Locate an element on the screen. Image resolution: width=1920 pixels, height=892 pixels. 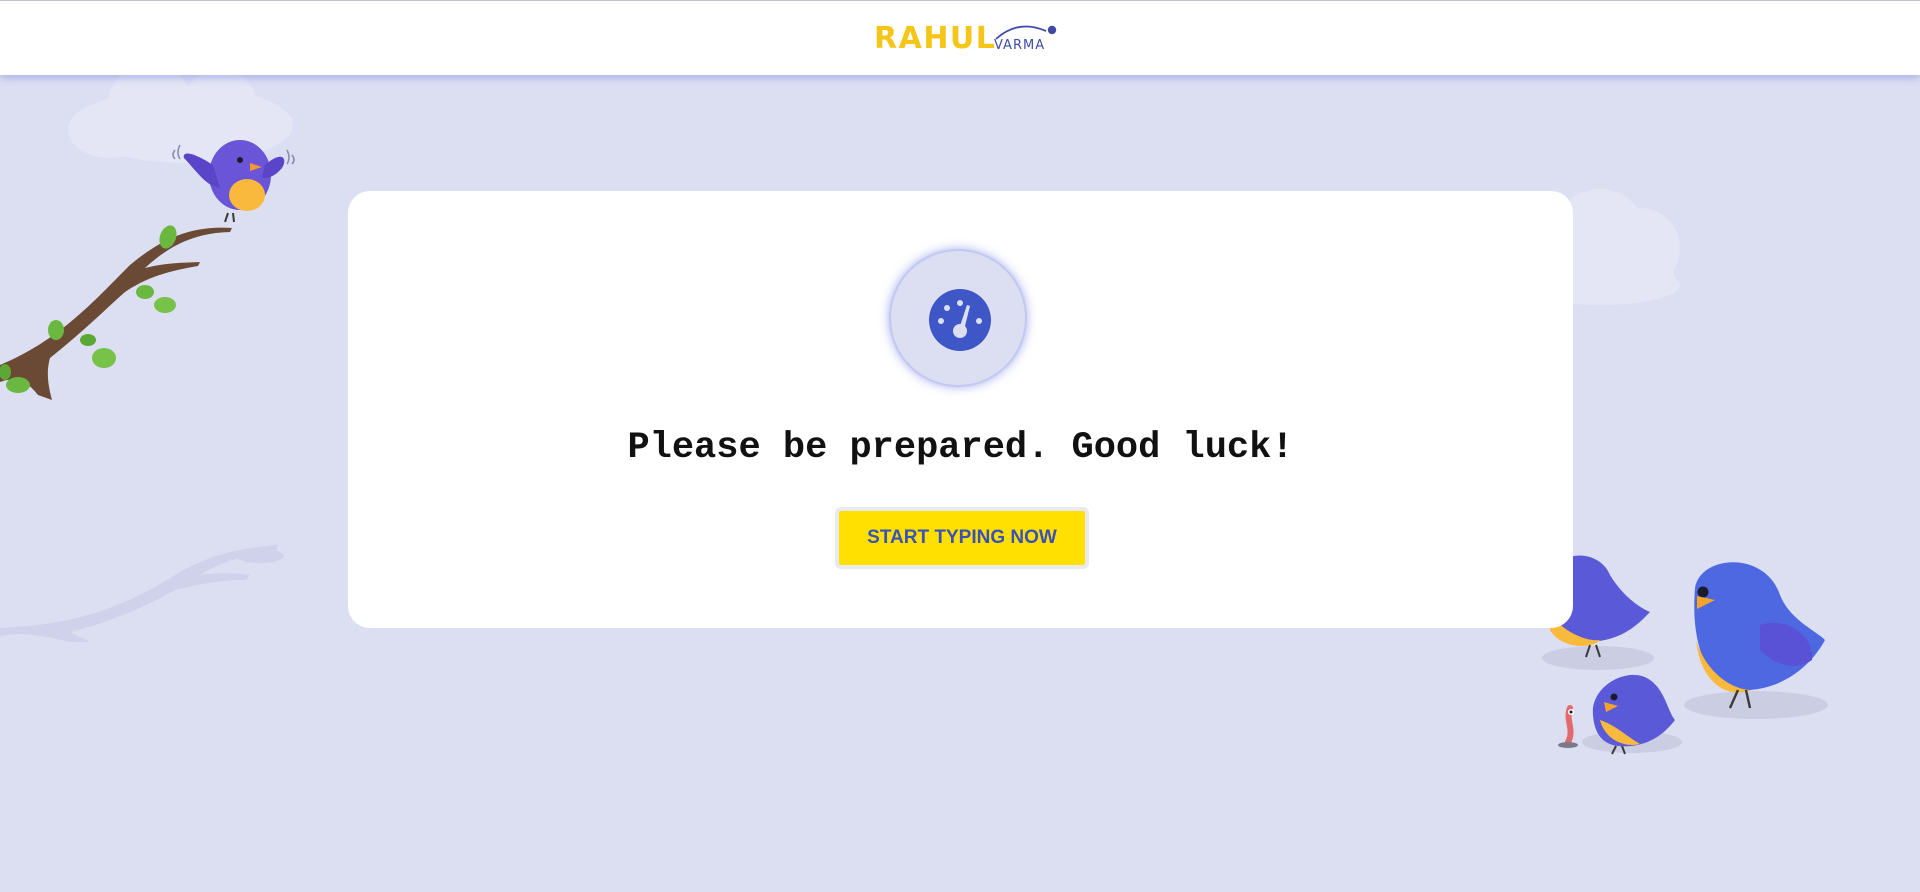
logo-sub-text: VARMA is located at coordinates (1020, 45).